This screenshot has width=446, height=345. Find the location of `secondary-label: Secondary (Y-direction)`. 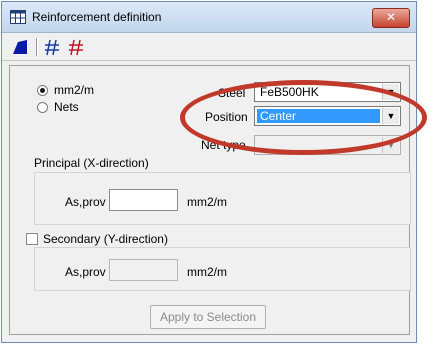

secondary-label: Secondary (Y-direction) is located at coordinates (105, 239).